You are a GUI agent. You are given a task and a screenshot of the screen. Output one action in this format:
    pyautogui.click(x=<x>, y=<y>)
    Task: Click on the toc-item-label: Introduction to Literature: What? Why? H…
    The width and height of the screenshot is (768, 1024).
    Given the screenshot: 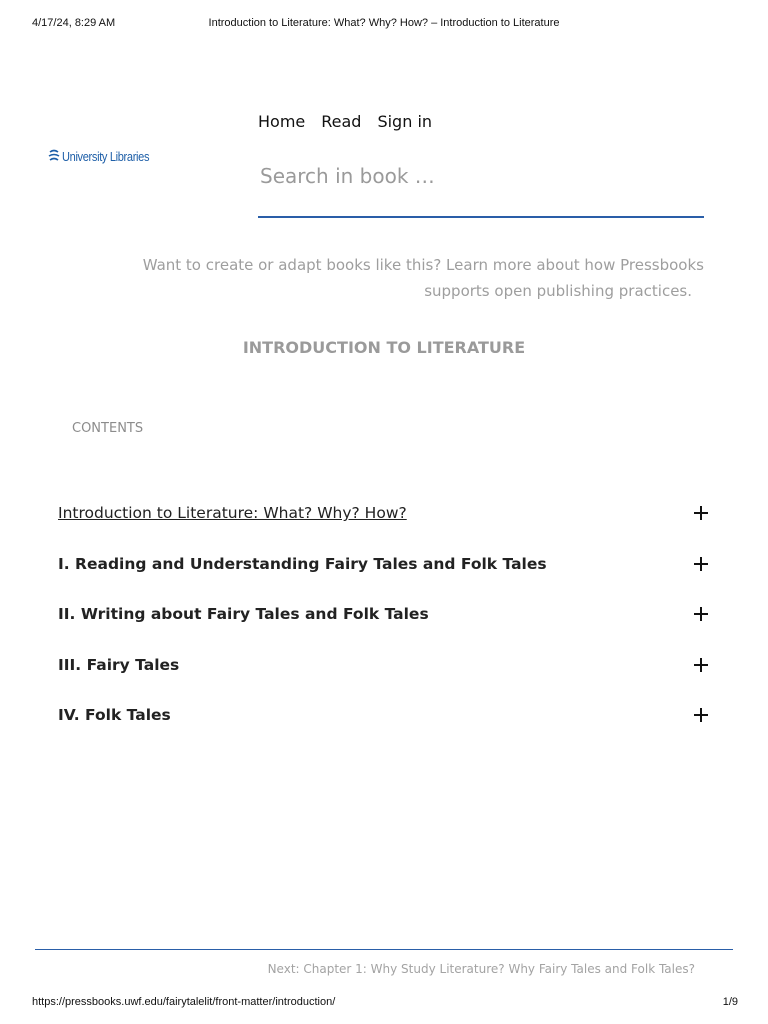 What is the action you would take?
    pyautogui.click(x=232, y=513)
    